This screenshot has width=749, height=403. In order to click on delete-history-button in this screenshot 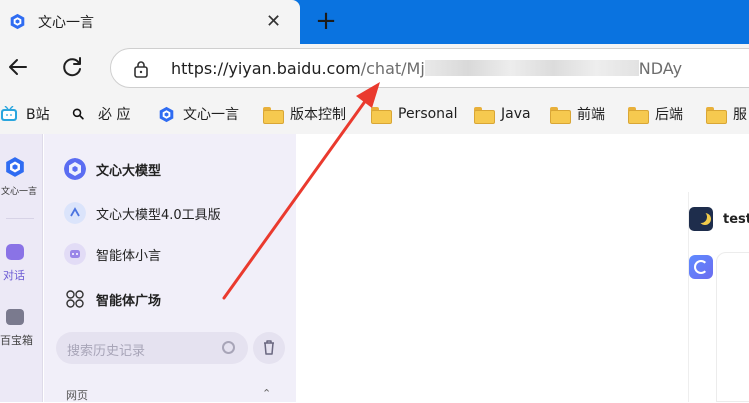, I will do `click(269, 348)`.